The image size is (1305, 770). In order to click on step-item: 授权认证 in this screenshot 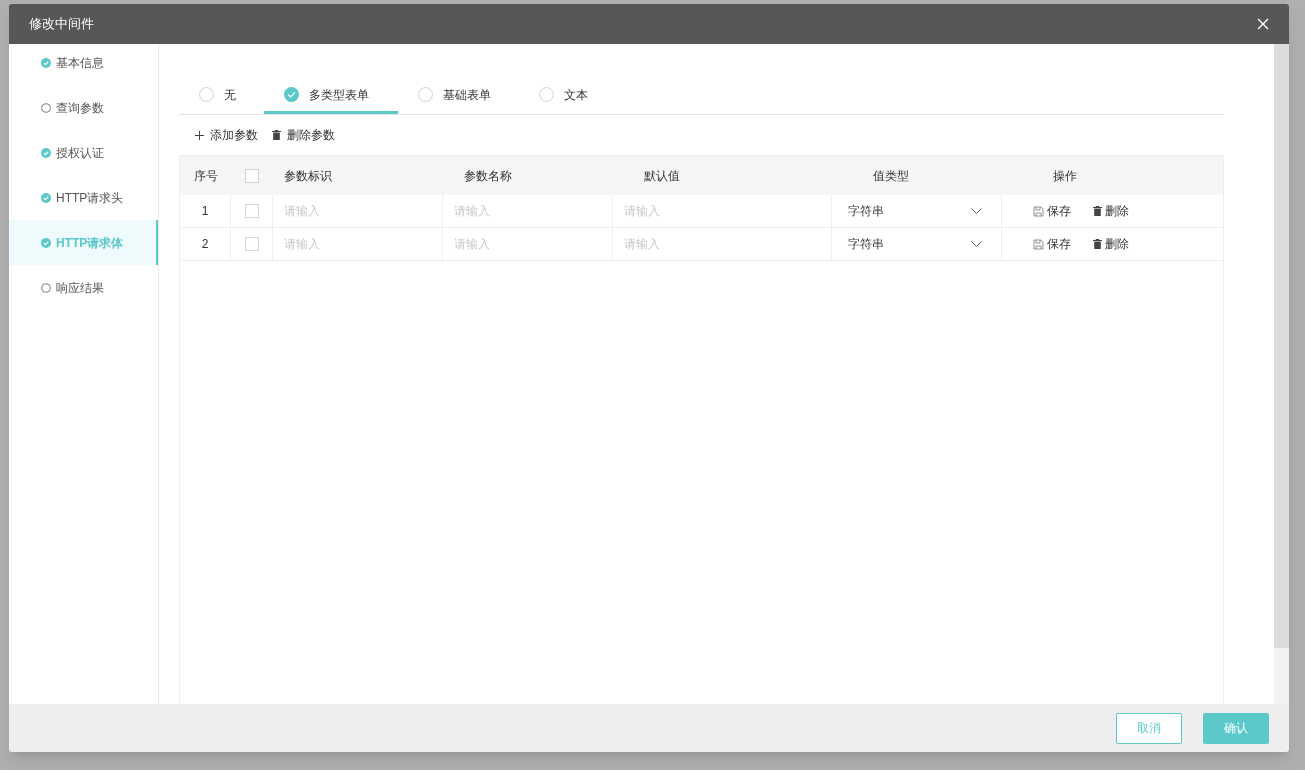, I will do `click(83, 152)`.